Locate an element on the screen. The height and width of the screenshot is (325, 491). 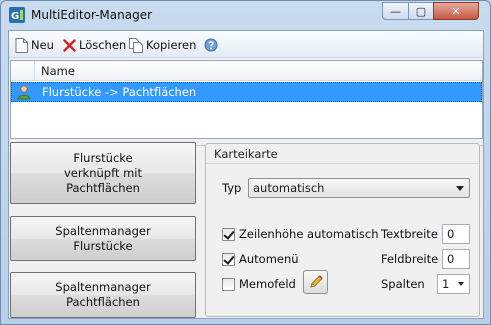
automenu-label: Automenü is located at coordinates (269, 259).